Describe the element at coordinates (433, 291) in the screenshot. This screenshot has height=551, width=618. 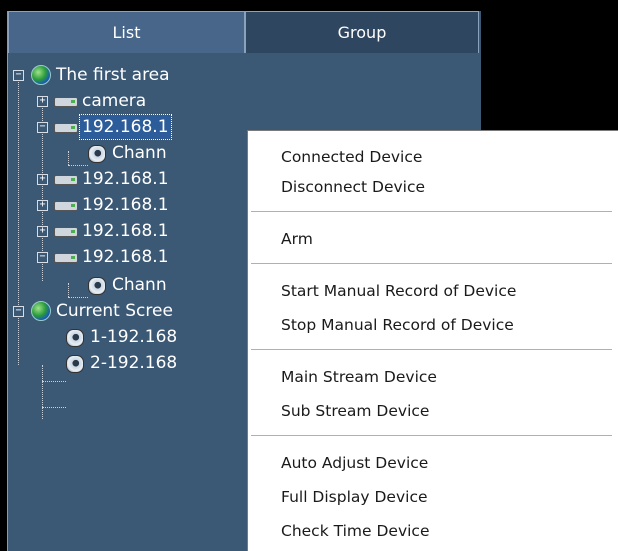
I see `menu-item-start-manual-record: Start Manual Record of Device` at that location.